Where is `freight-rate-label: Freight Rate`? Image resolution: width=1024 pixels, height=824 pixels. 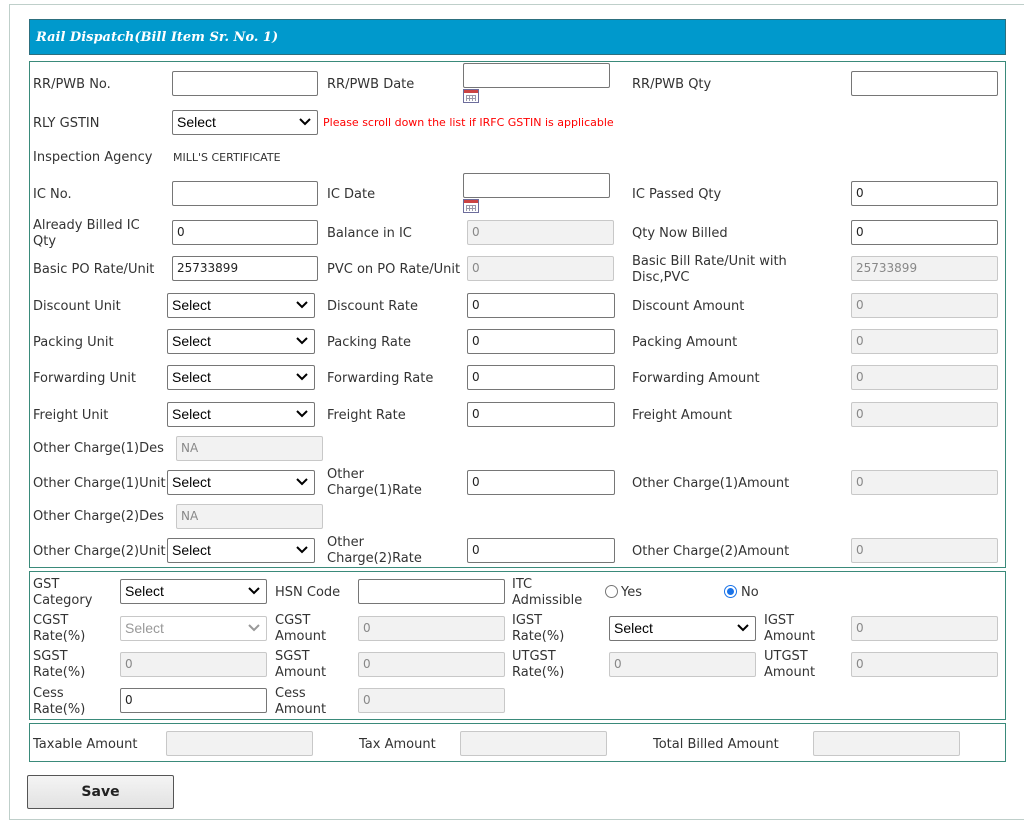 freight-rate-label: Freight Rate is located at coordinates (366, 415).